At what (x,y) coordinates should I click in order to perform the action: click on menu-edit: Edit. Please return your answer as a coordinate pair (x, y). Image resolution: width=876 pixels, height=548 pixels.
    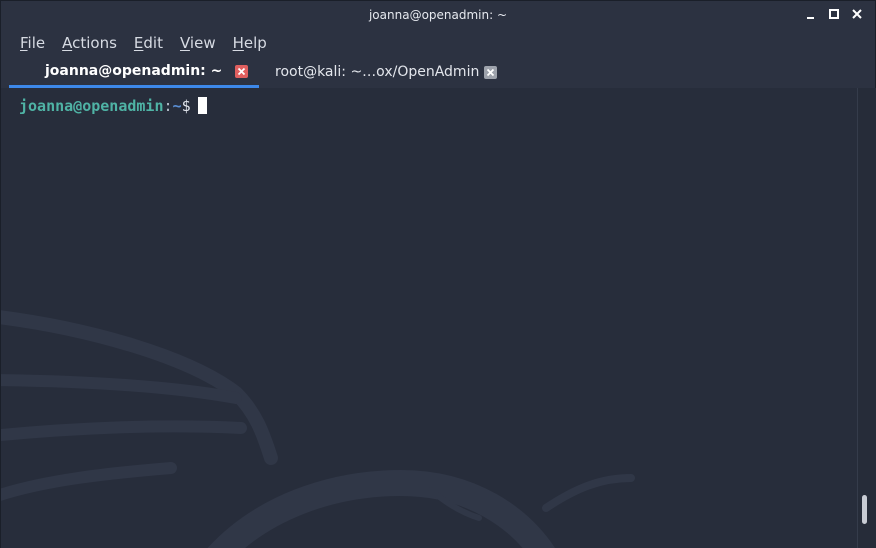
    Looking at the image, I should click on (148, 43).